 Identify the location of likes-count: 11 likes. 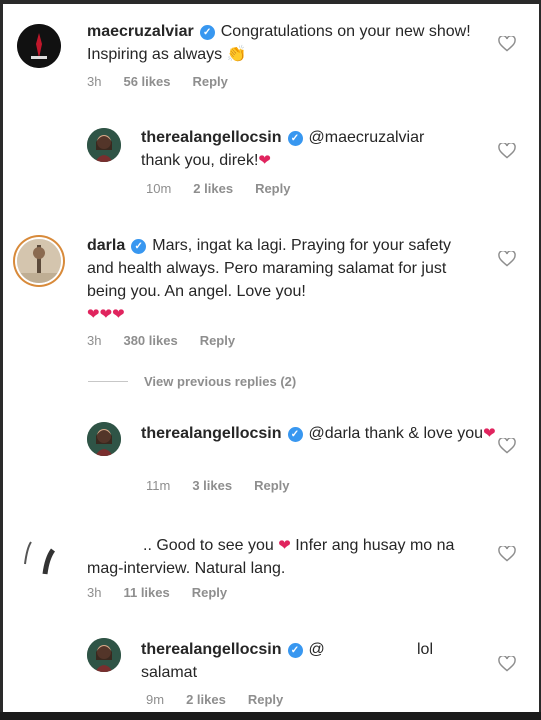
(146, 592).